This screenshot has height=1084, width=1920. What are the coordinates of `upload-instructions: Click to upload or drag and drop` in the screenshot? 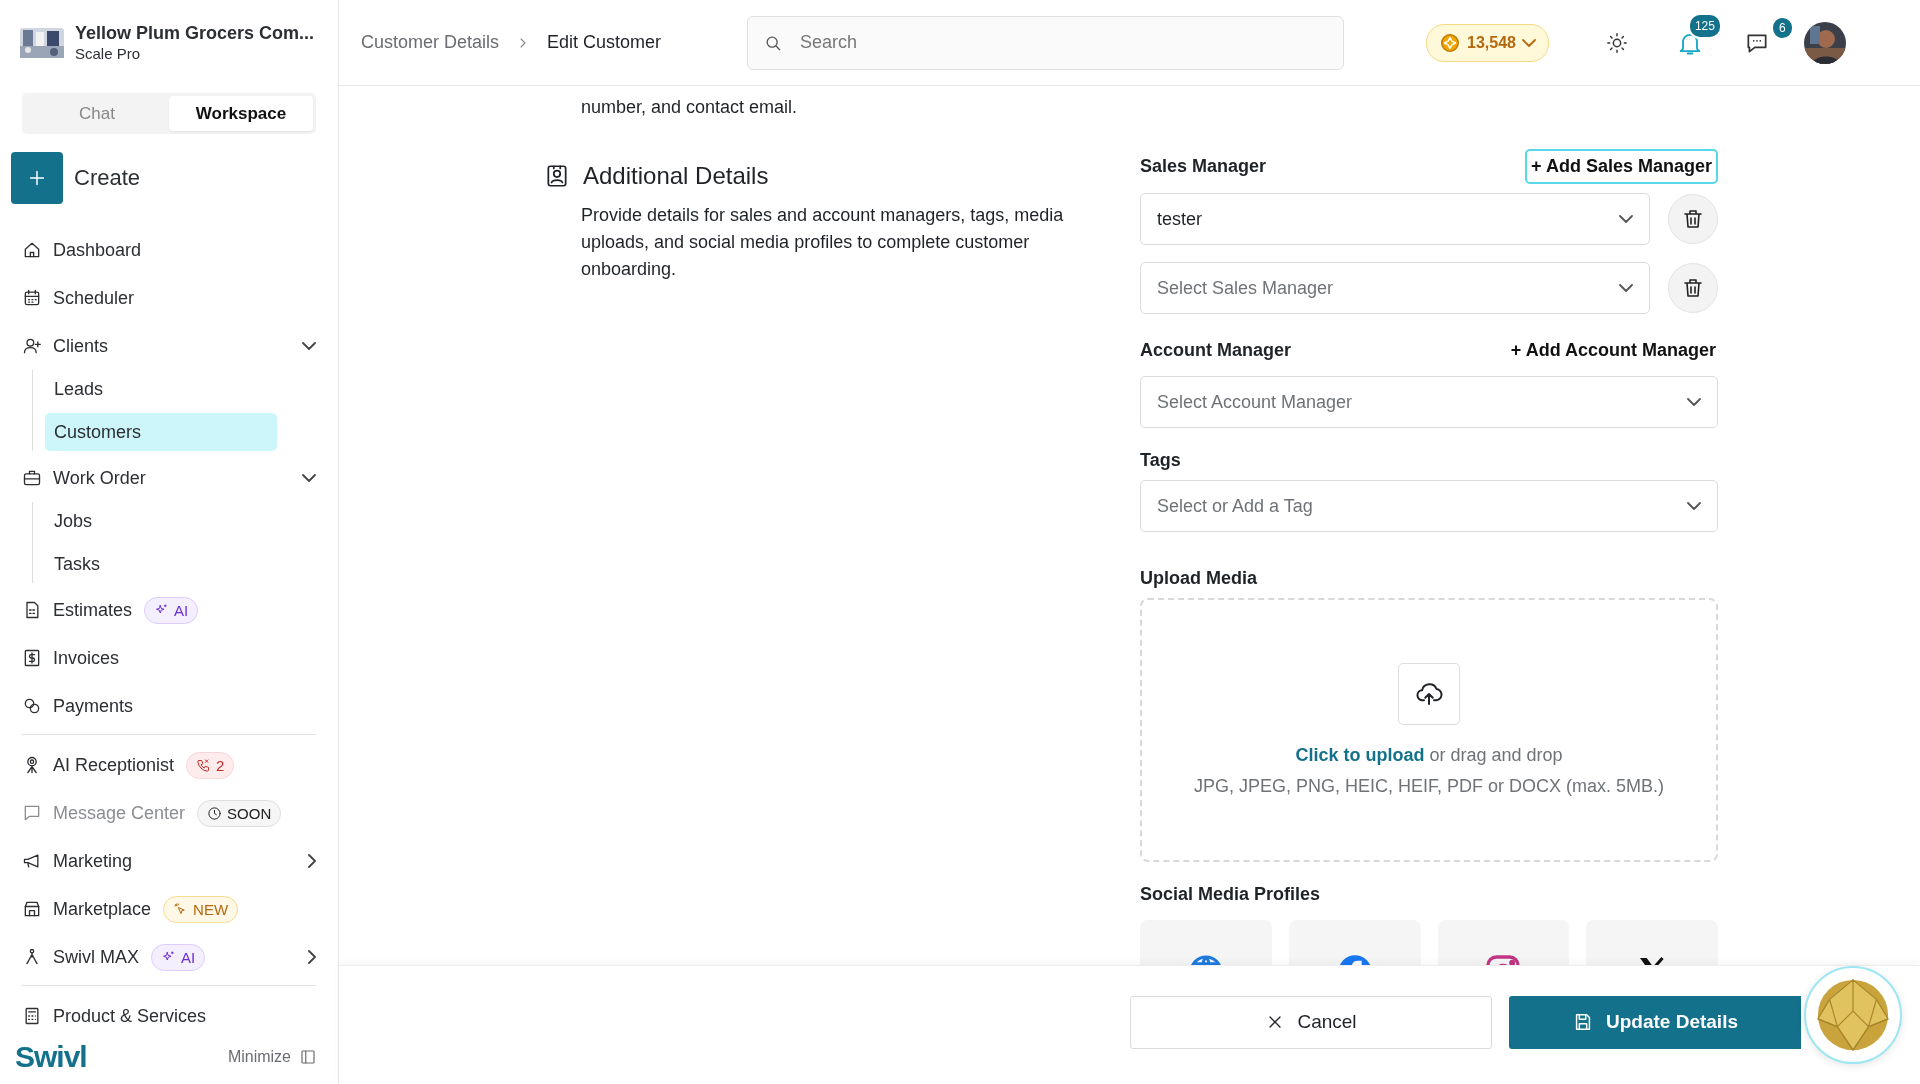 It's located at (1429, 755).